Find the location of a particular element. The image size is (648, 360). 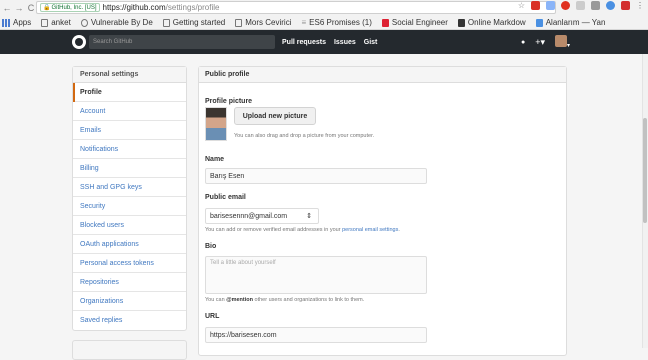

bookmark-mors: Mors Cevirici is located at coordinates (263, 22).